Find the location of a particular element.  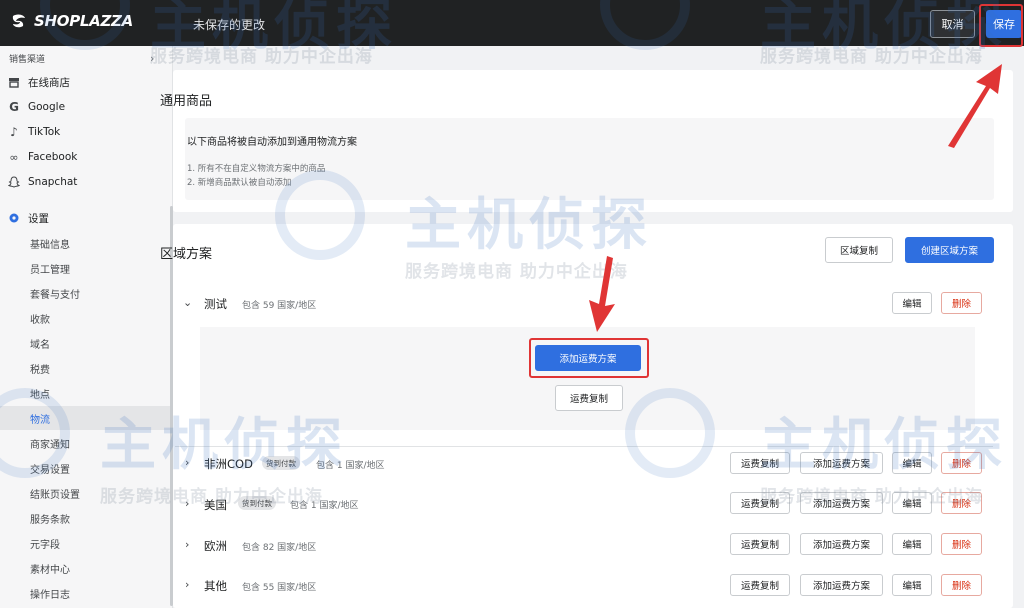

sidebar-item-label: Snapchat is located at coordinates (53, 182).